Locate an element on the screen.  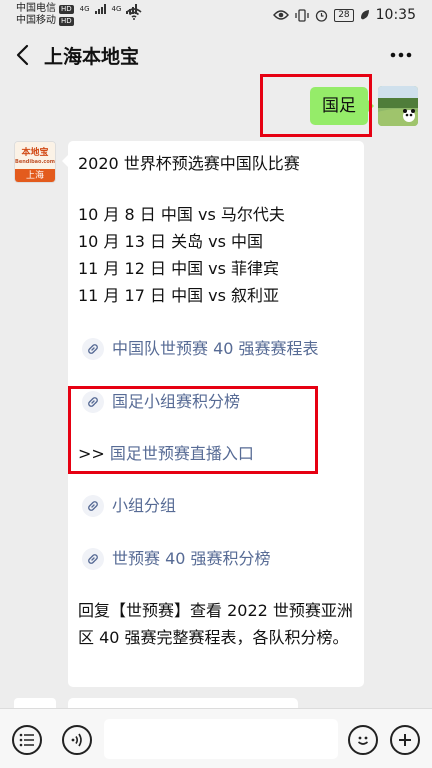
voice-icon is located at coordinates (76, 740).